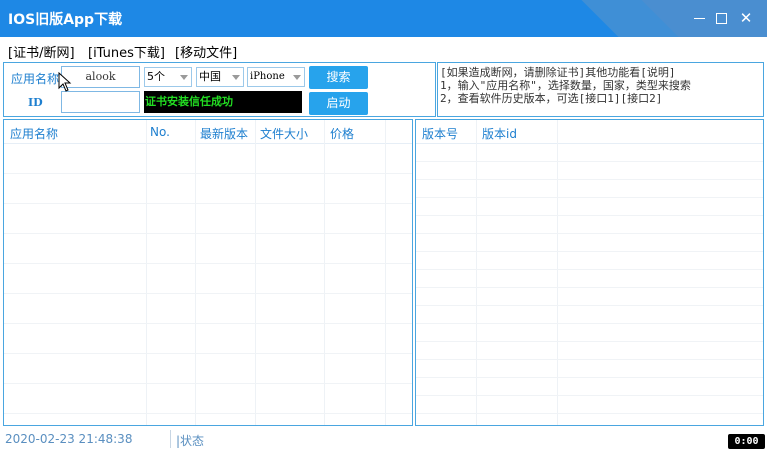 The width and height of the screenshot is (767, 451). What do you see at coordinates (224, 133) in the screenshot?
I see `column-header-latest-version: 最新版本` at bounding box center [224, 133].